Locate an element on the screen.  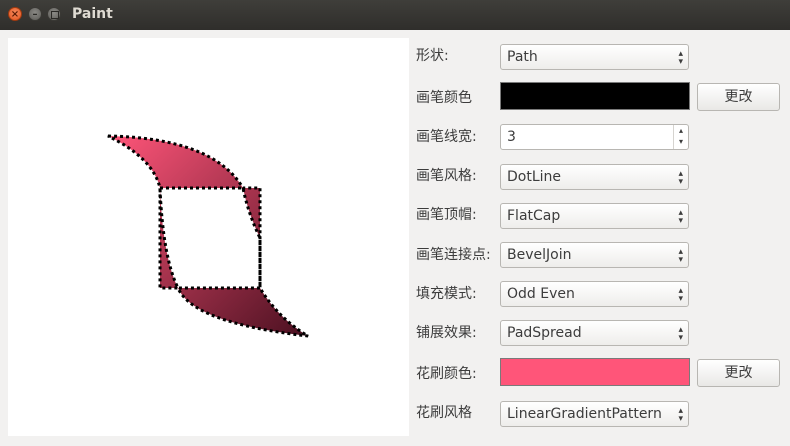
pen-color-swatch is located at coordinates (595, 96).